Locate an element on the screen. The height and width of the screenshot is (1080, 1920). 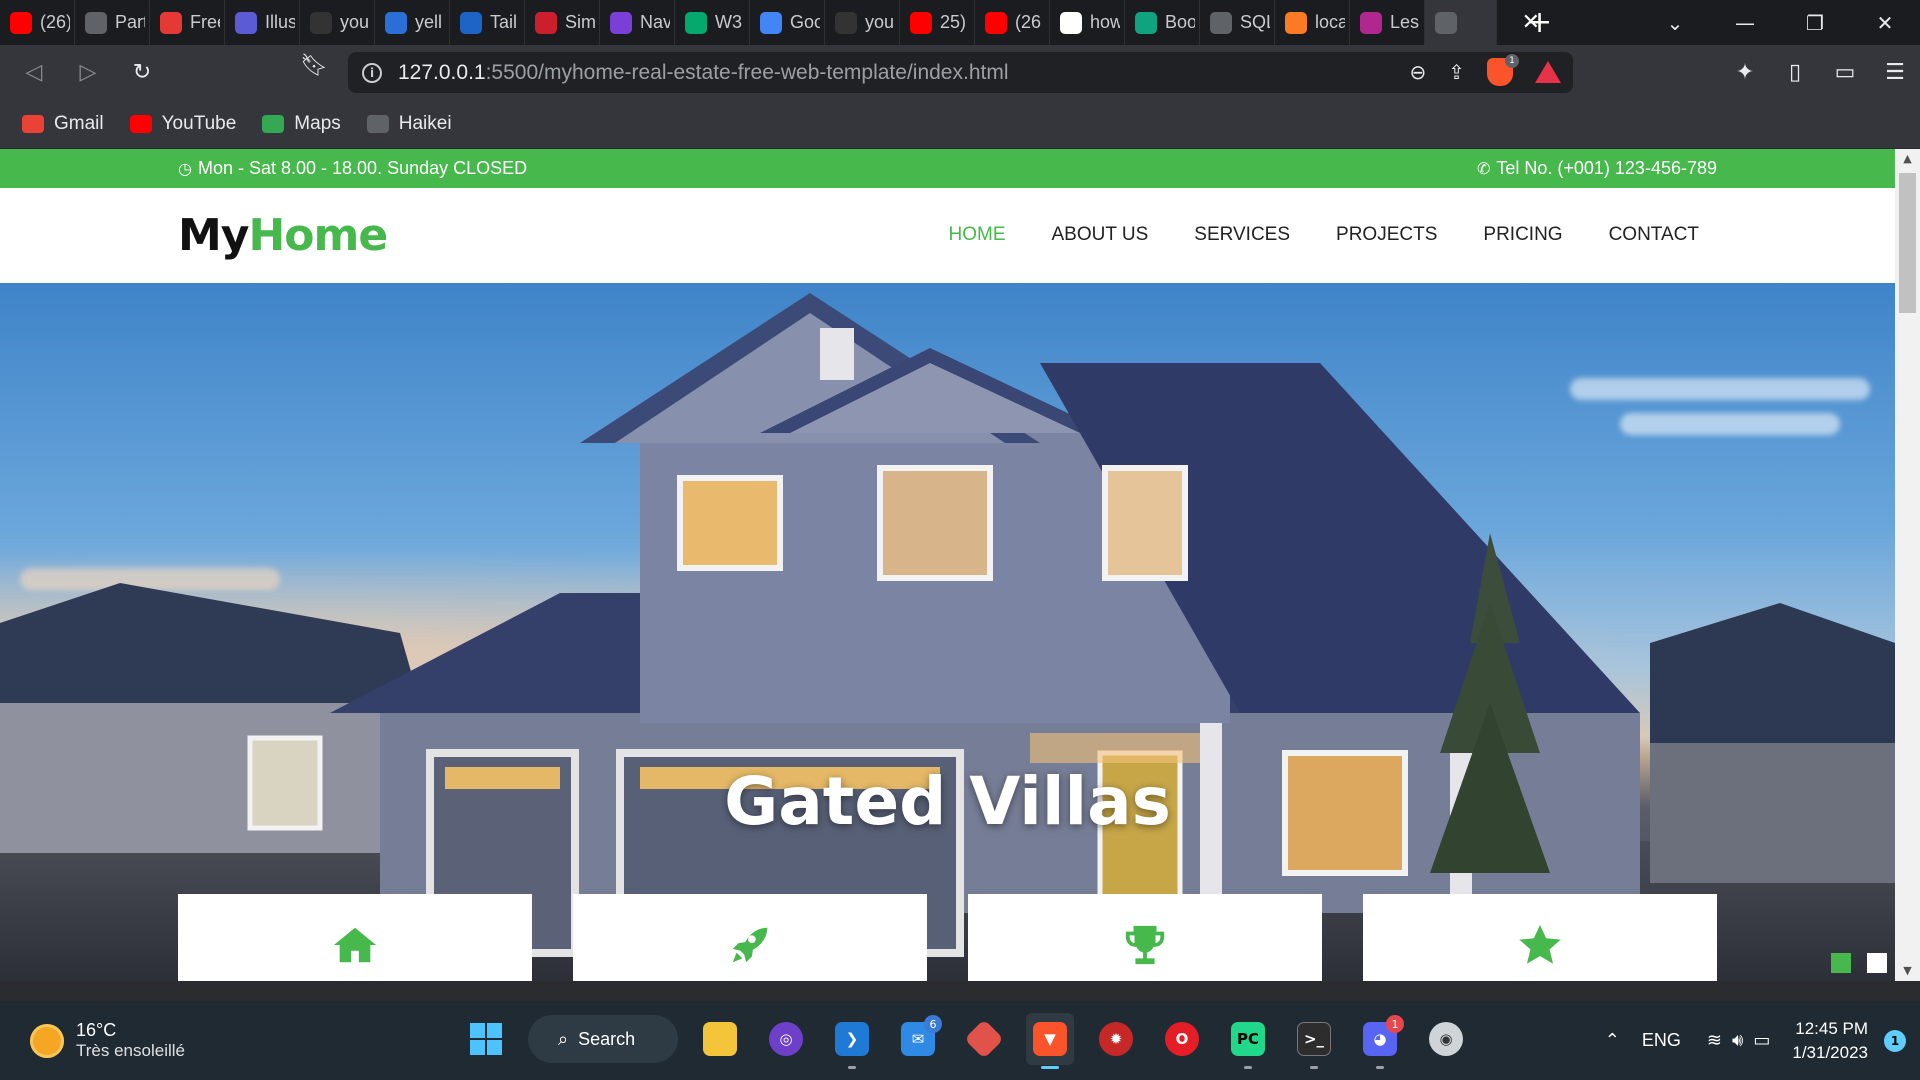
brave-shields-icon: 1 is located at coordinates (1503, 70).